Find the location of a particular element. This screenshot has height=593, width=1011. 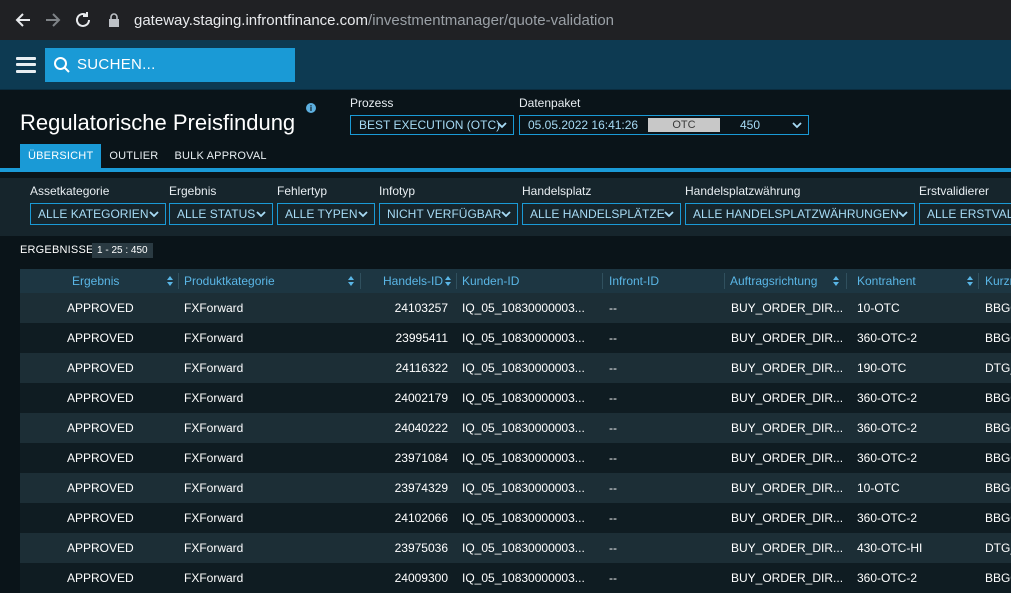

column-header-kurzname: Kurzn is located at coordinates (998, 281).